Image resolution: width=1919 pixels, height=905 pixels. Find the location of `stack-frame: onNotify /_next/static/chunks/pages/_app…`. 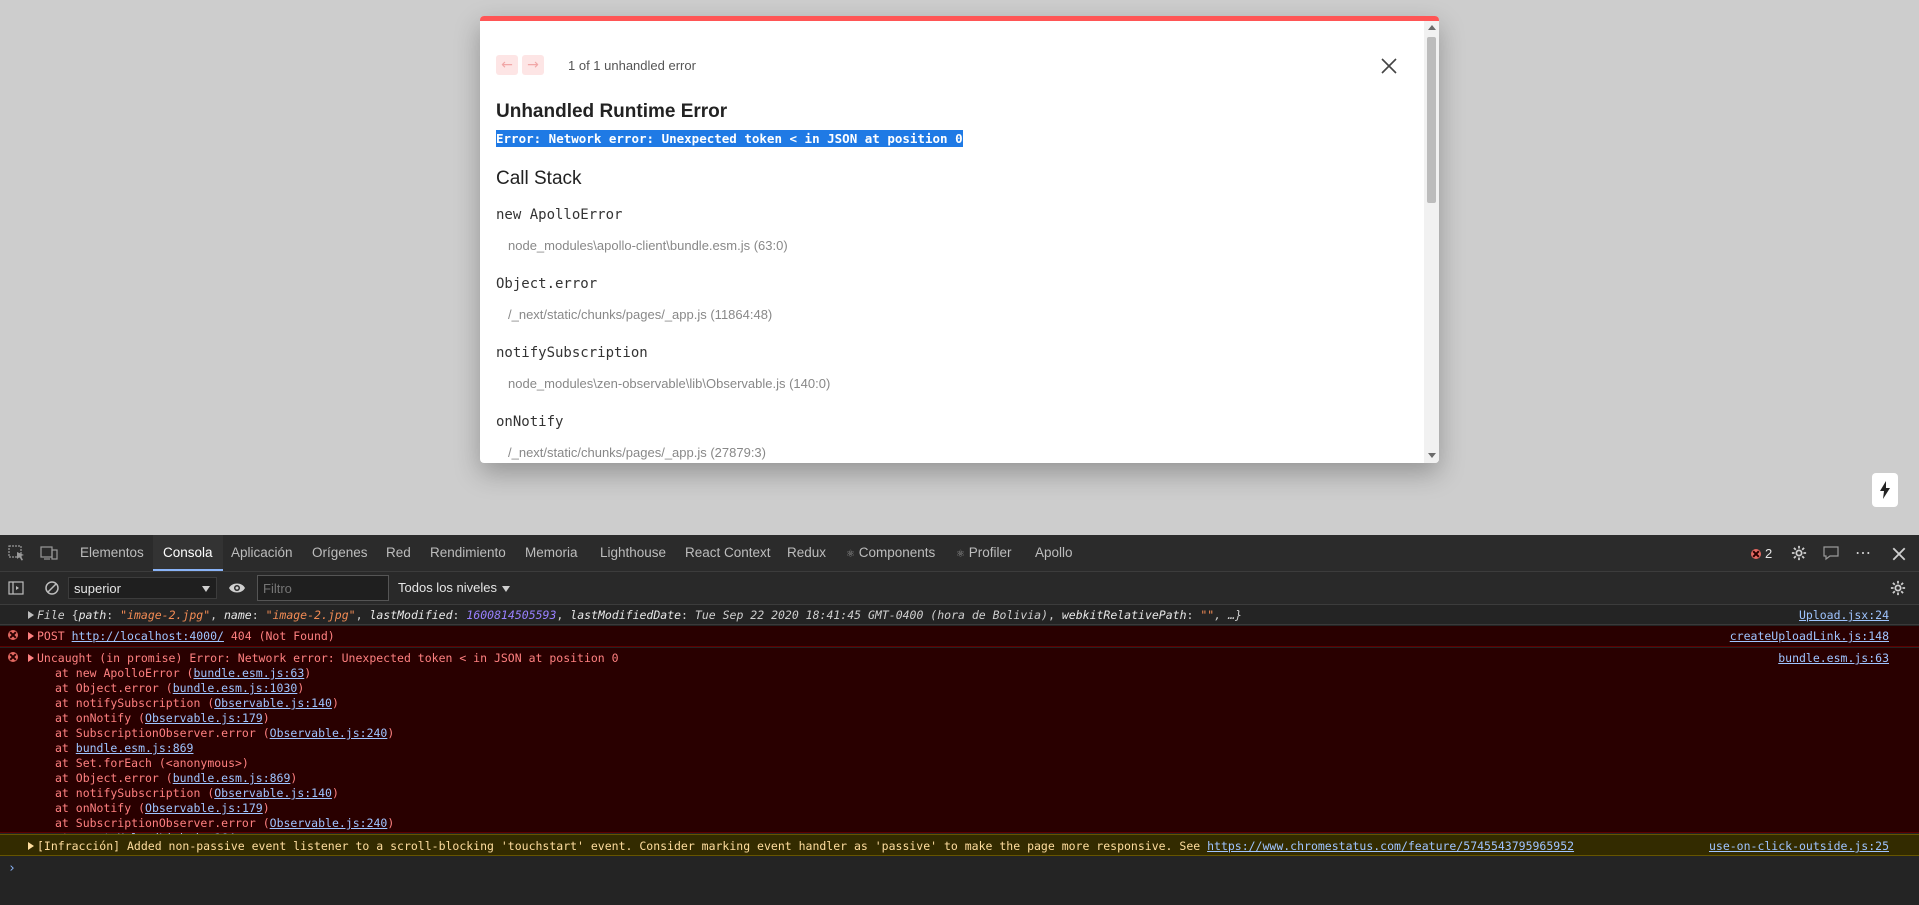

stack-frame: onNotify /_next/static/chunks/pages/_app… is located at coordinates (896, 437).